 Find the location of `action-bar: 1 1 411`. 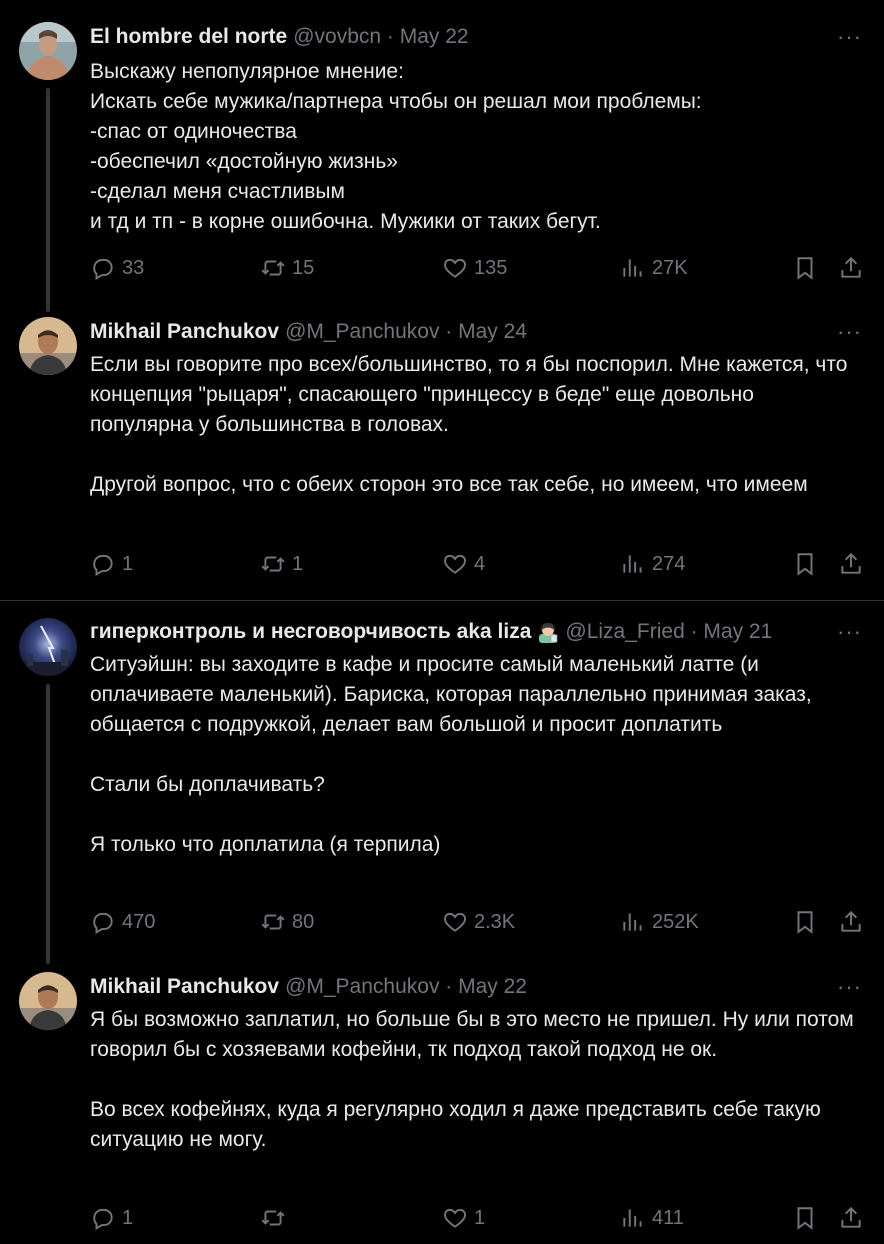

action-bar: 1 1 411 is located at coordinates (477, 1218).